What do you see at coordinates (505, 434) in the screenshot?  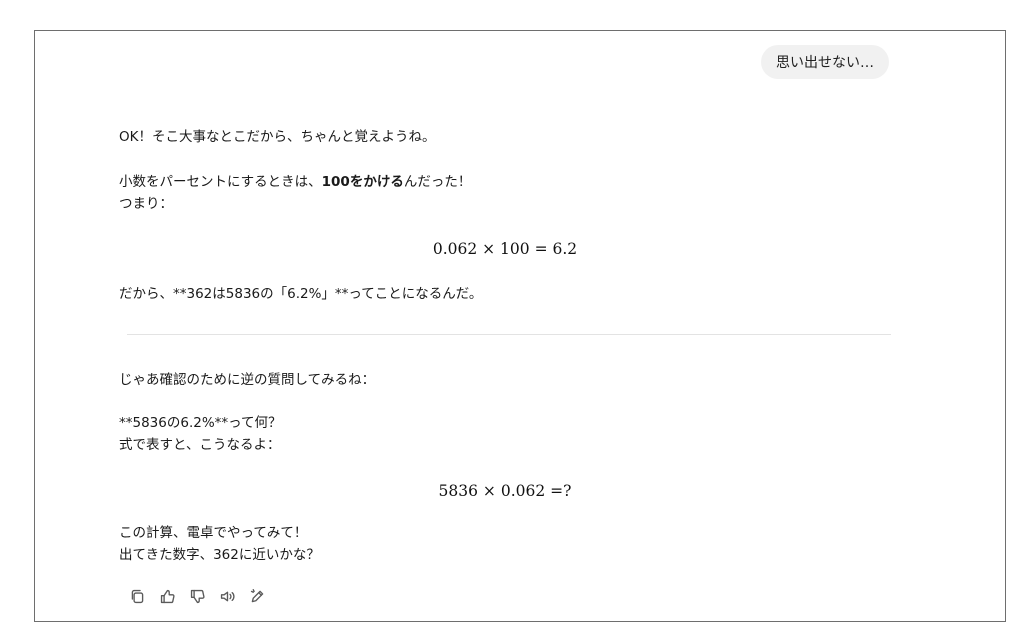 I see `assistant-question: **5836の6.2%**って何？ 式で表すと、こうなるよ：` at bounding box center [505, 434].